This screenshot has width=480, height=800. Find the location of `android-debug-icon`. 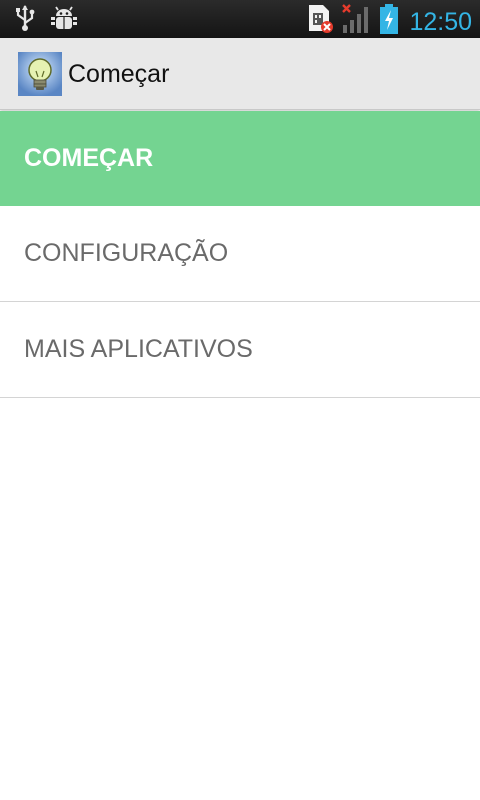

android-debug-icon is located at coordinates (64, 20).